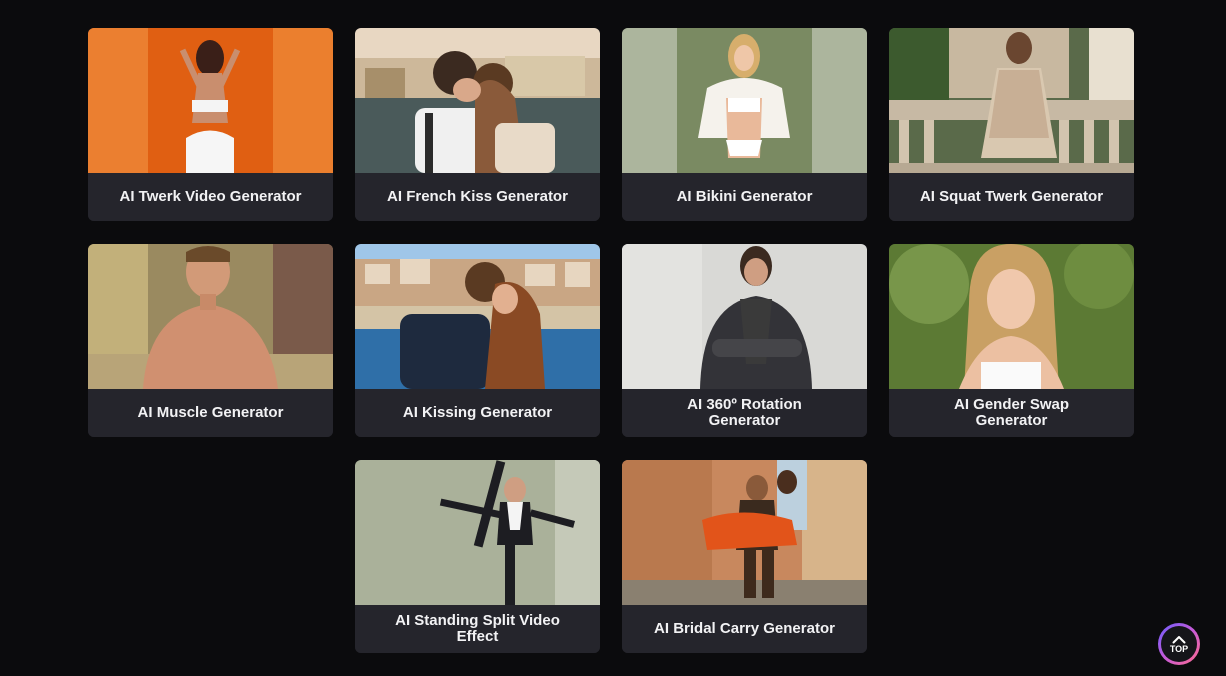 The image size is (1226, 676). I want to click on generator-card: AI Gender Swap Generator, so click(1011, 340).